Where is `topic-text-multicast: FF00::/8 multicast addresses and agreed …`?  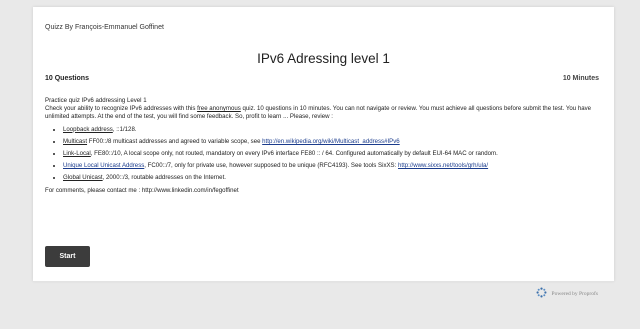
topic-text-multicast: FF00::/8 multicast addresses and agreed … is located at coordinates (175, 141).